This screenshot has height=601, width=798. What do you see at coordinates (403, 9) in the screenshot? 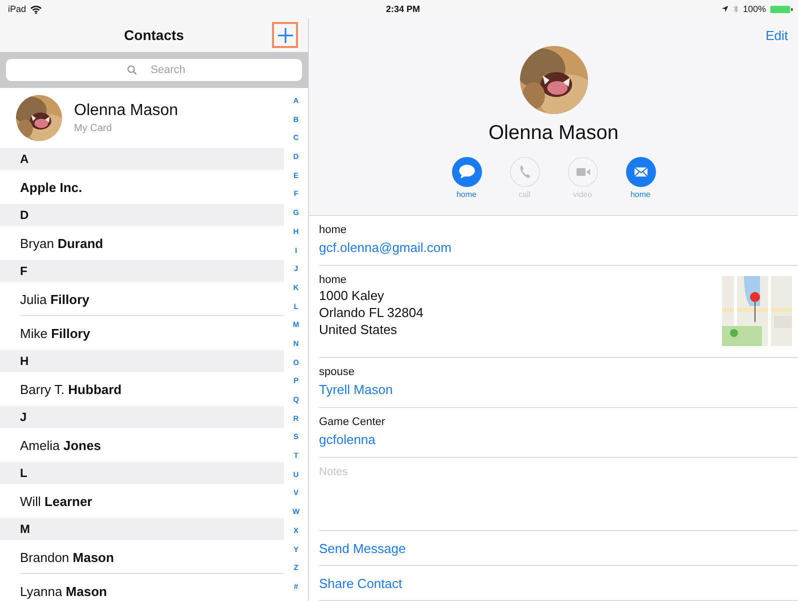
I see `clock-time: 2:34 PM` at bounding box center [403, 9].